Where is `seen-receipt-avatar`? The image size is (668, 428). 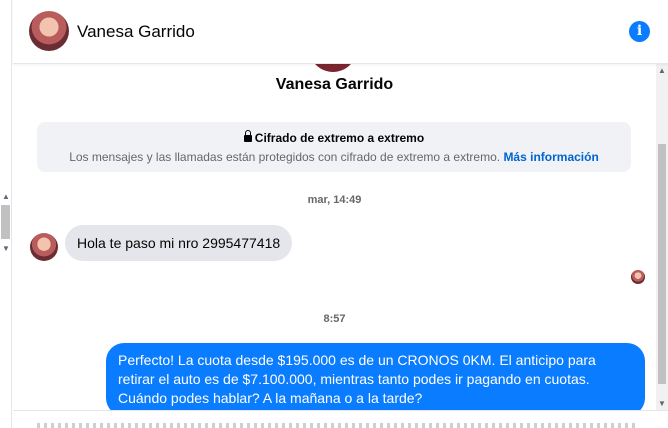
seen-receipt-avatar is located at coordinates (638, 277).